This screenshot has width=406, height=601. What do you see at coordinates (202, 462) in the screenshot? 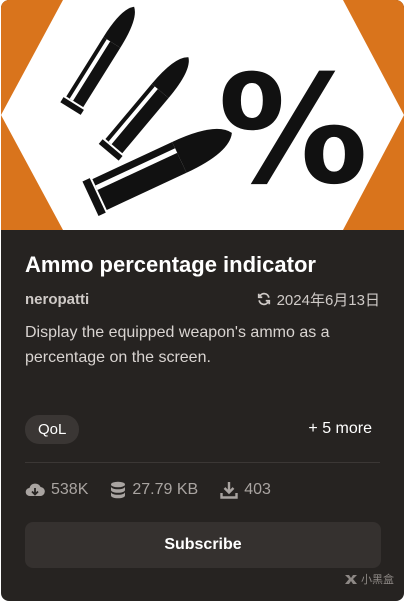
I see `divider` at bounding box center [202, 462].